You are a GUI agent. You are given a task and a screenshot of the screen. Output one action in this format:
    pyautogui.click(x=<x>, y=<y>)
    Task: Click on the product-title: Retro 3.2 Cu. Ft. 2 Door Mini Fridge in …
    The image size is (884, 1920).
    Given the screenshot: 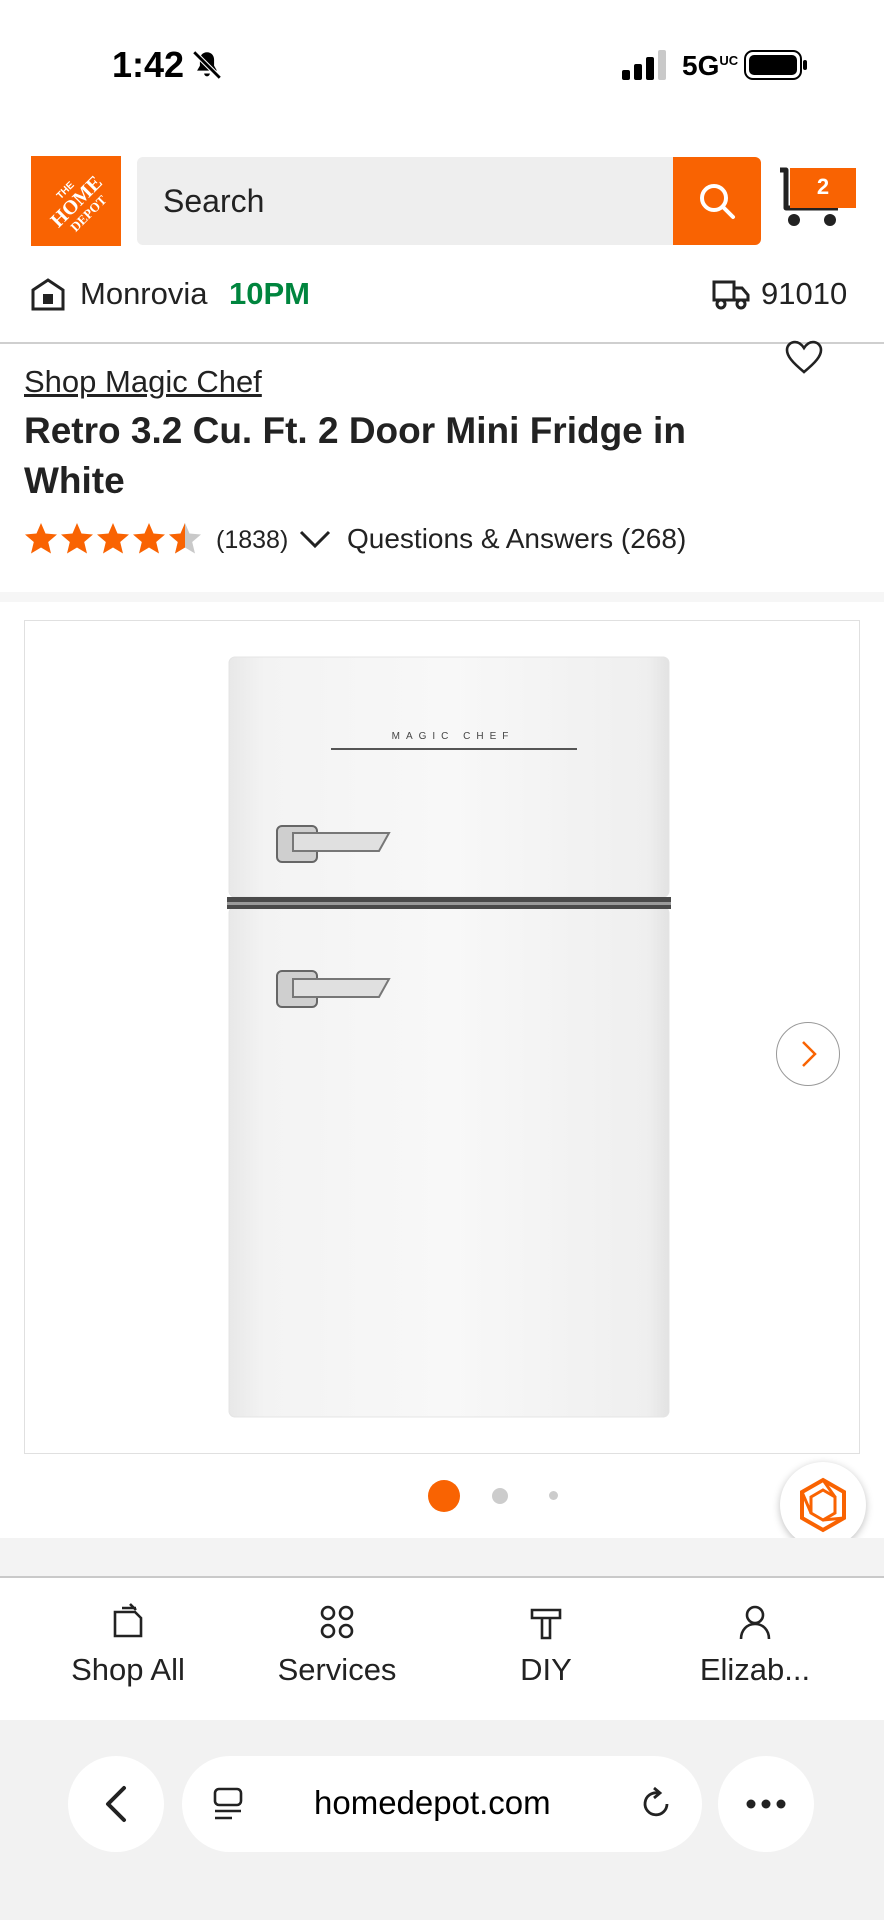 What is the action you would take?
    pyautogui.click(x=355, y=455)
    